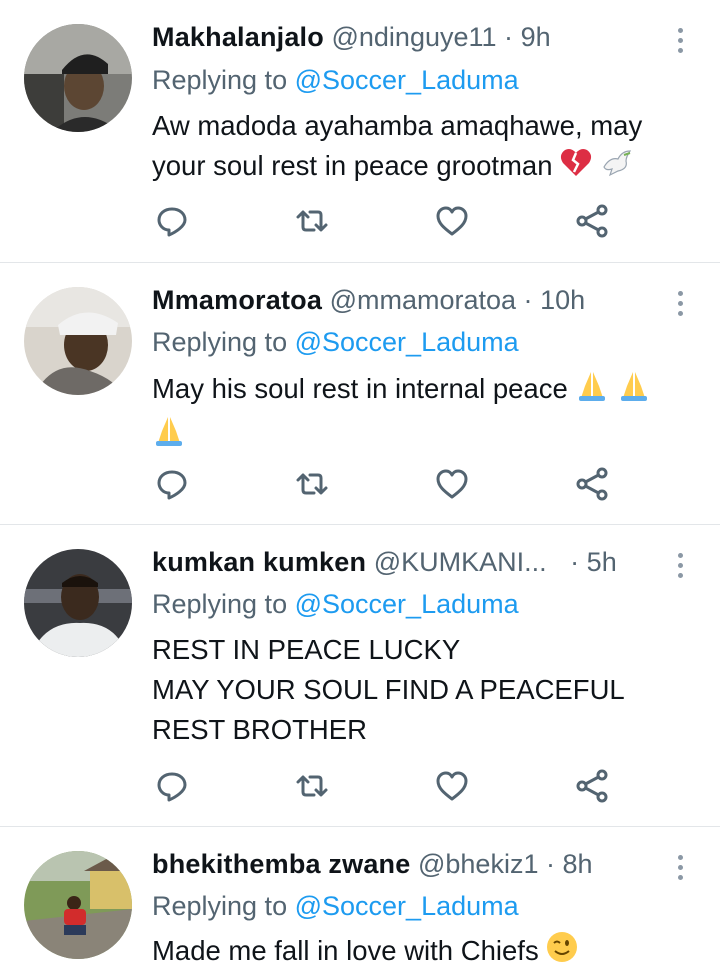  What do you see at coordinates (388, 689) in the screenshot?
I see `tweet-text-line: MAY YOUR SOUL FIND A PEACEFUL` at bounding box center [388, 689].